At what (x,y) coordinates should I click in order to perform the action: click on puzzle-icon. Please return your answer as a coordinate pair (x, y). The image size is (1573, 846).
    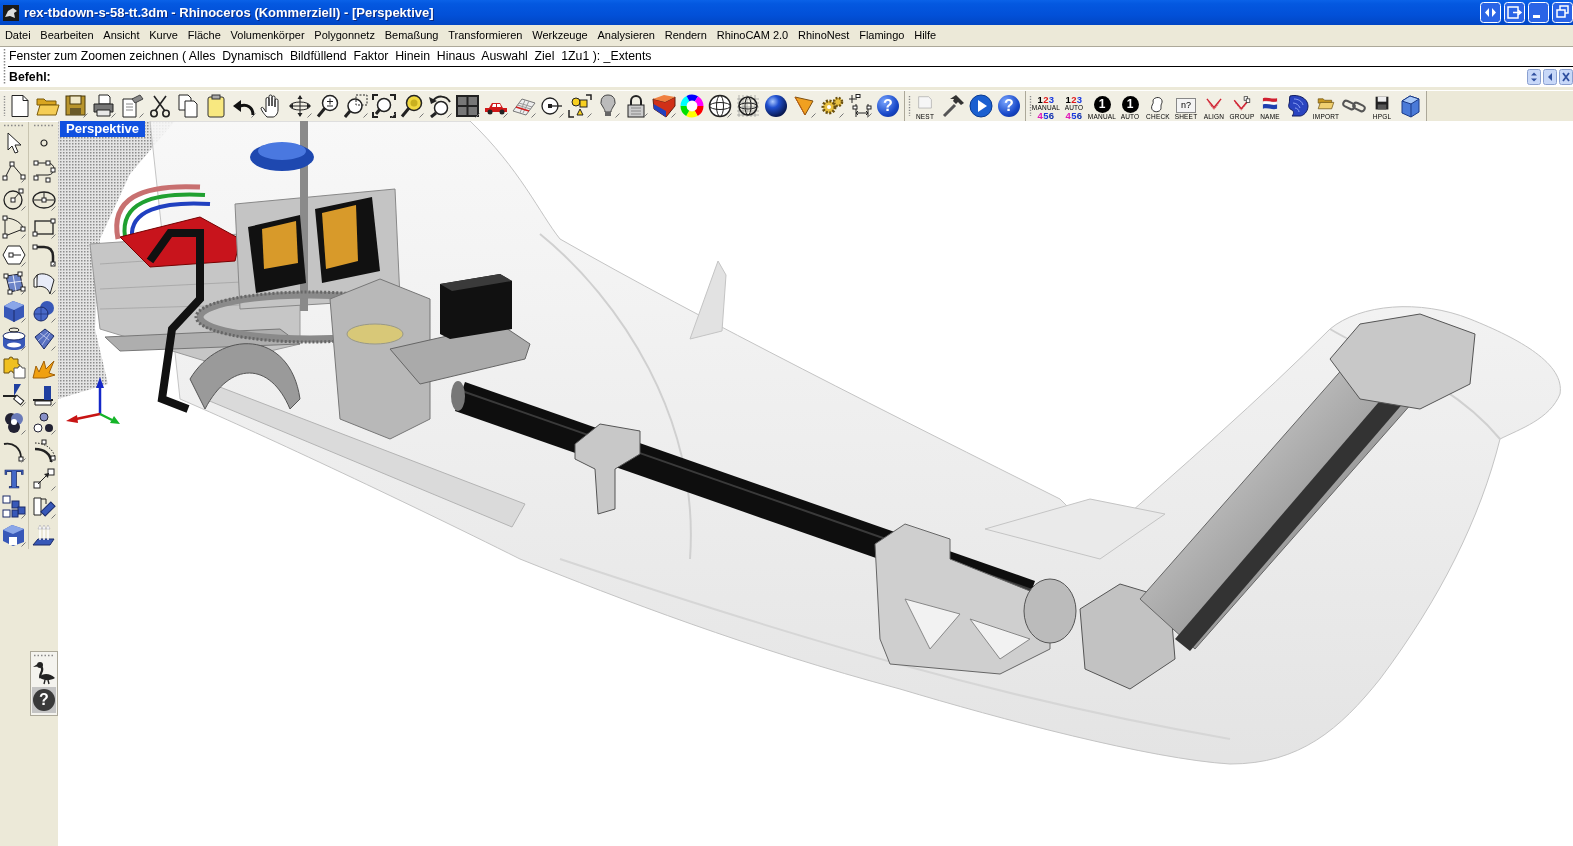
    Looking at the image, I should click on (14, 367).